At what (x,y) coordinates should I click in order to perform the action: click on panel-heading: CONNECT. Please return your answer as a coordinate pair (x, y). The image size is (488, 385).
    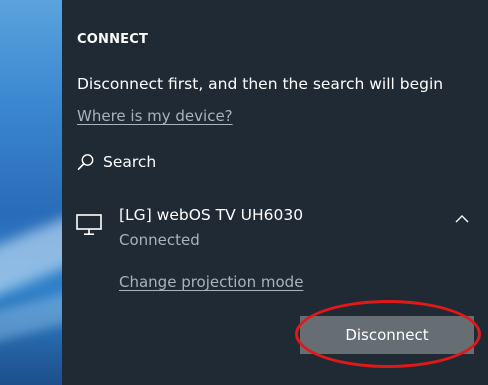
    Looking at the image, I should click on (113, 39).